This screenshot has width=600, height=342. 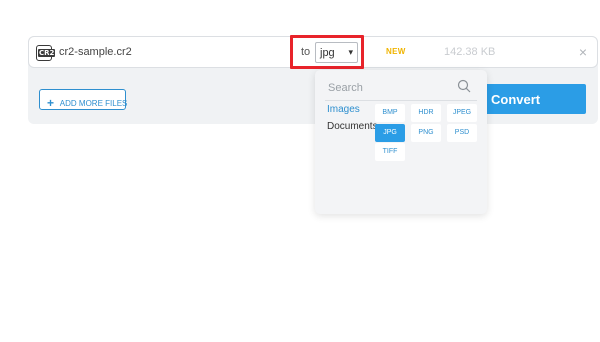 I want to click on file-icon: CR2, so click(x=46, y=53).